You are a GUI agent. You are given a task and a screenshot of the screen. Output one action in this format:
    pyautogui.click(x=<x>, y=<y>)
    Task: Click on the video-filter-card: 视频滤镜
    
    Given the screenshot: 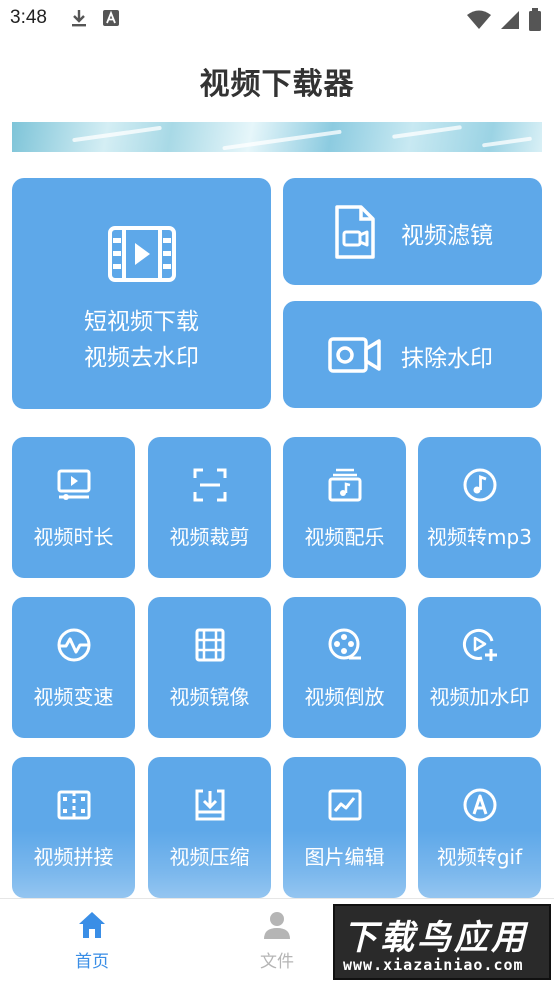 What is the action you would take?
    pyautogui.click(x=412, y=231)
    